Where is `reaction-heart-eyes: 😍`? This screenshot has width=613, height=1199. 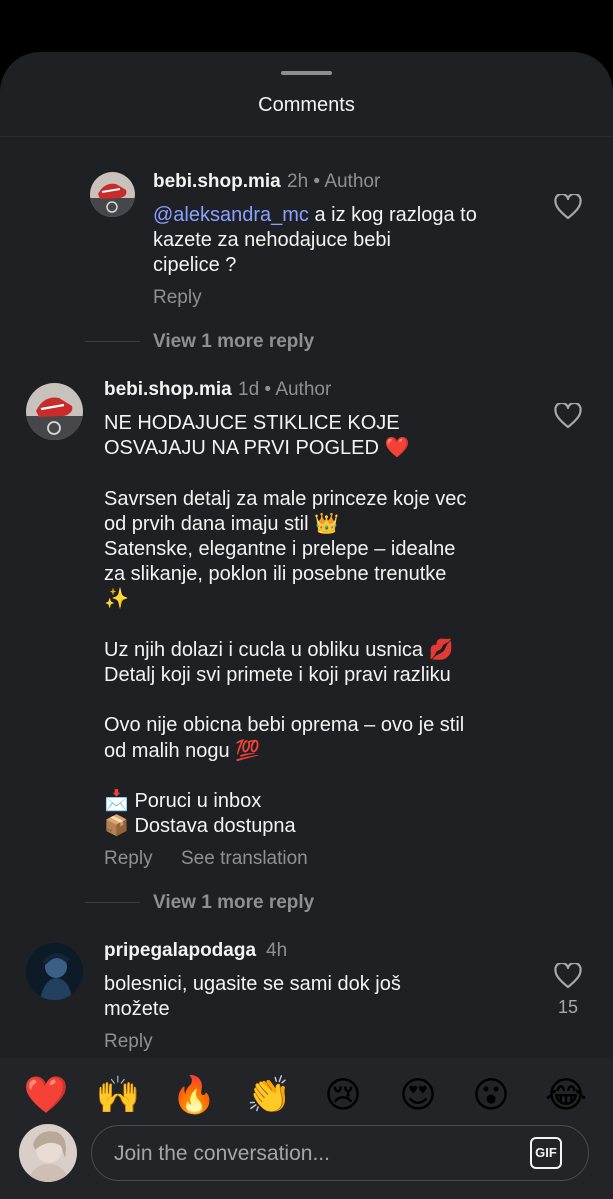 reaction-heart-eyes: 😍 is located at coordinates (418, 1095).